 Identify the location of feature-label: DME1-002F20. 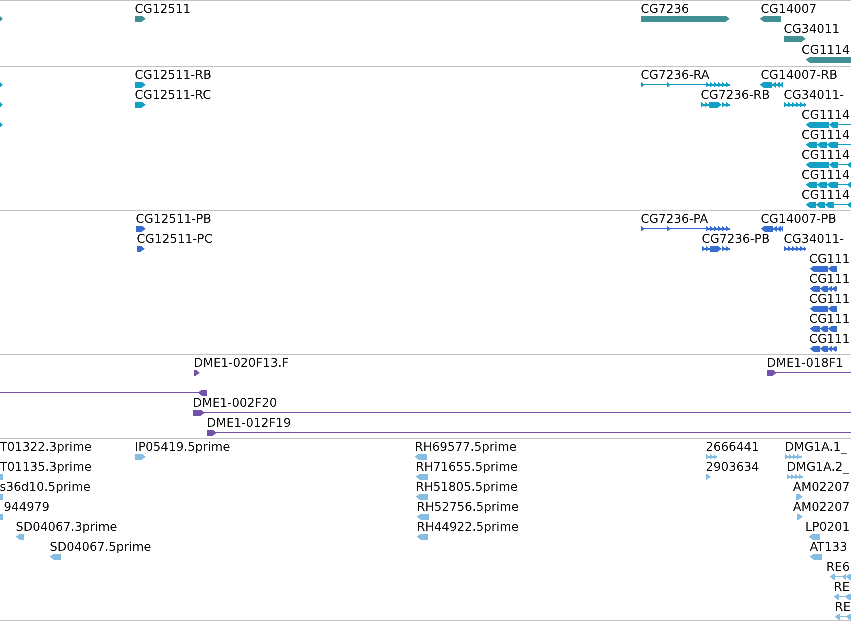
(235, 403).